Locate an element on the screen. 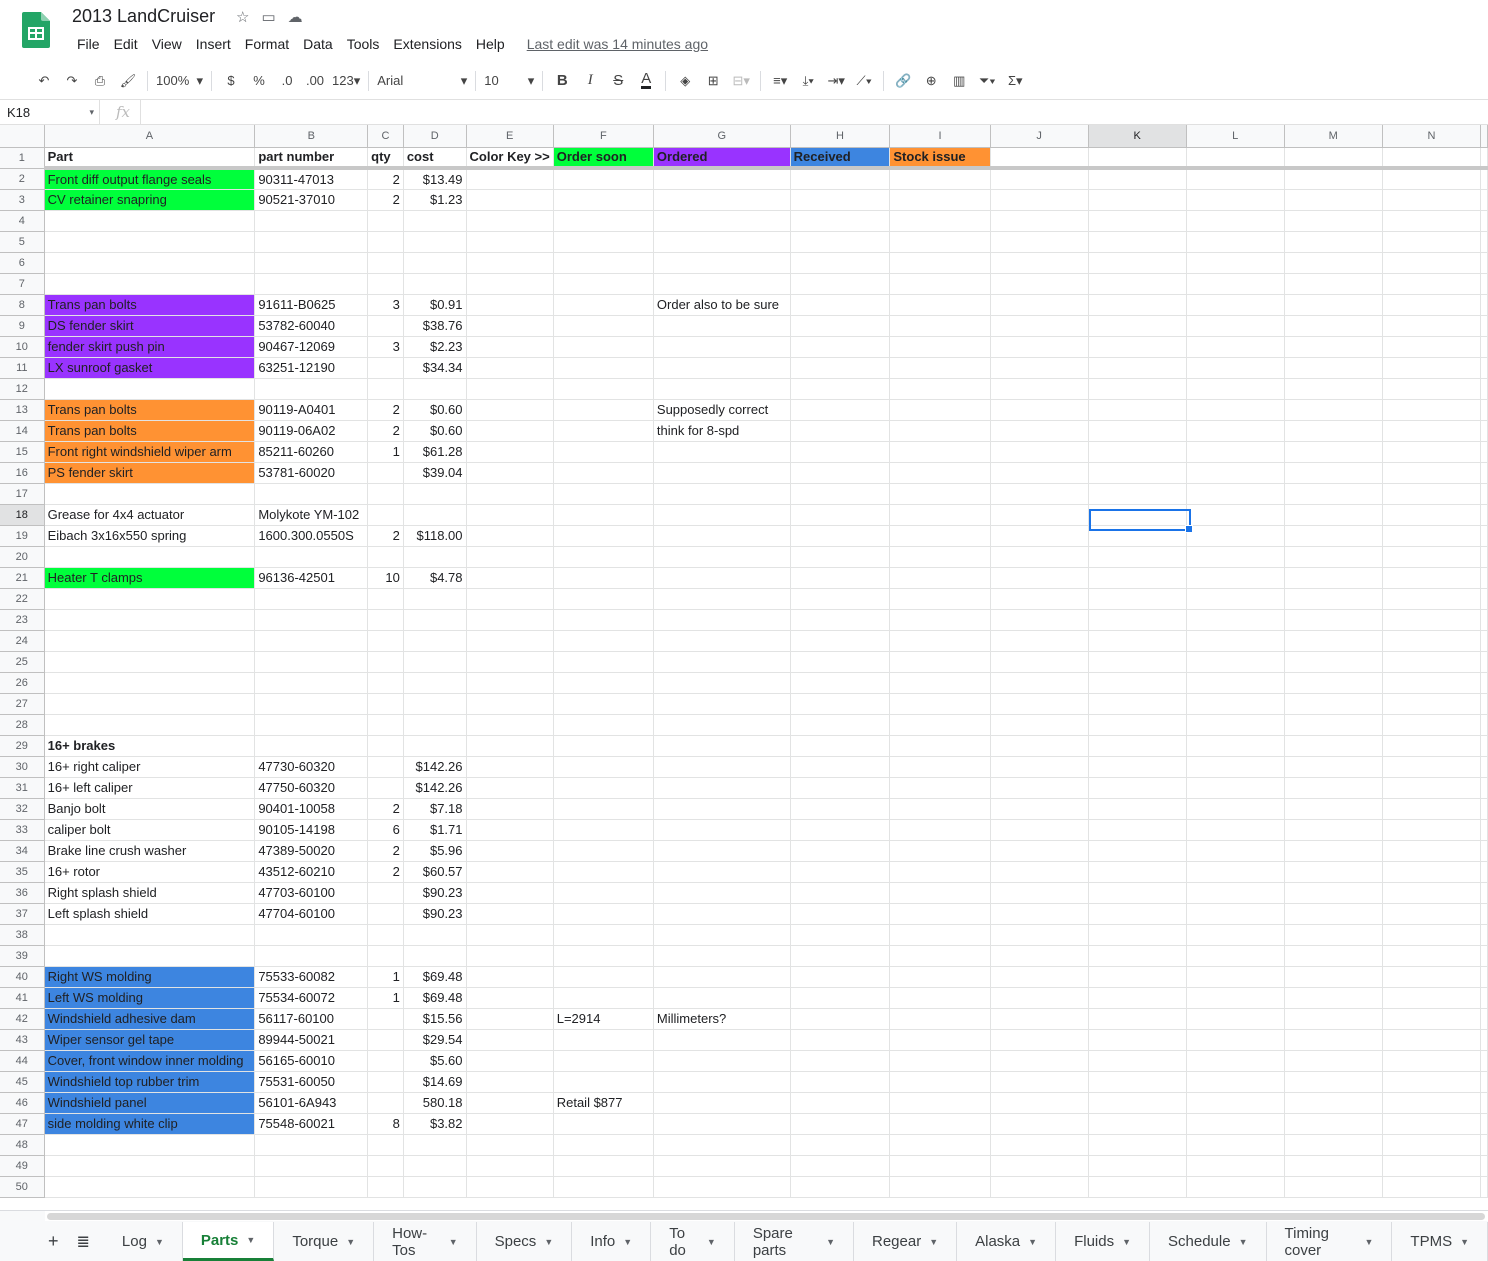 Image resolution: width=1488 pixels, height=1261 pixels. currency-button: $ is located at coordinates (231, 81).